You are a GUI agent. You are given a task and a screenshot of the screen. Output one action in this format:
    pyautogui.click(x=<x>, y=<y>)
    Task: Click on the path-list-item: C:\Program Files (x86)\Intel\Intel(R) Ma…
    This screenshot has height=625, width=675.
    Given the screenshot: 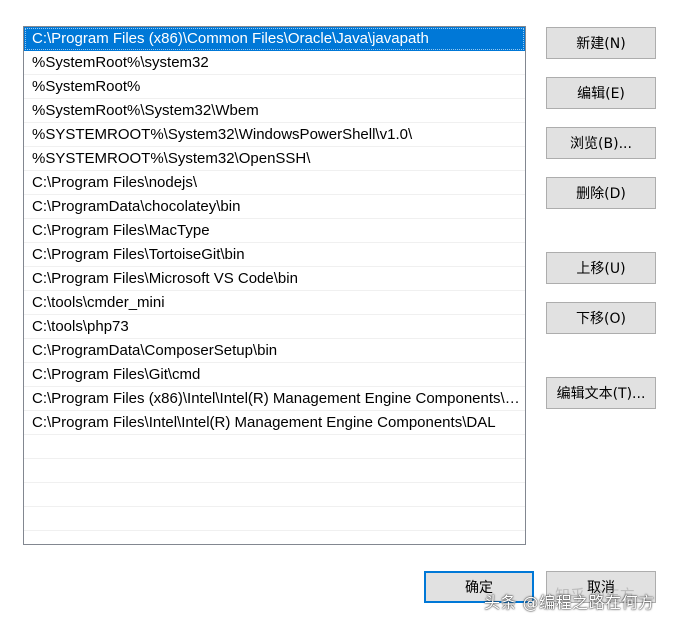 What is the action you would take?
    pyautogui.click(x=274, y=399)
    